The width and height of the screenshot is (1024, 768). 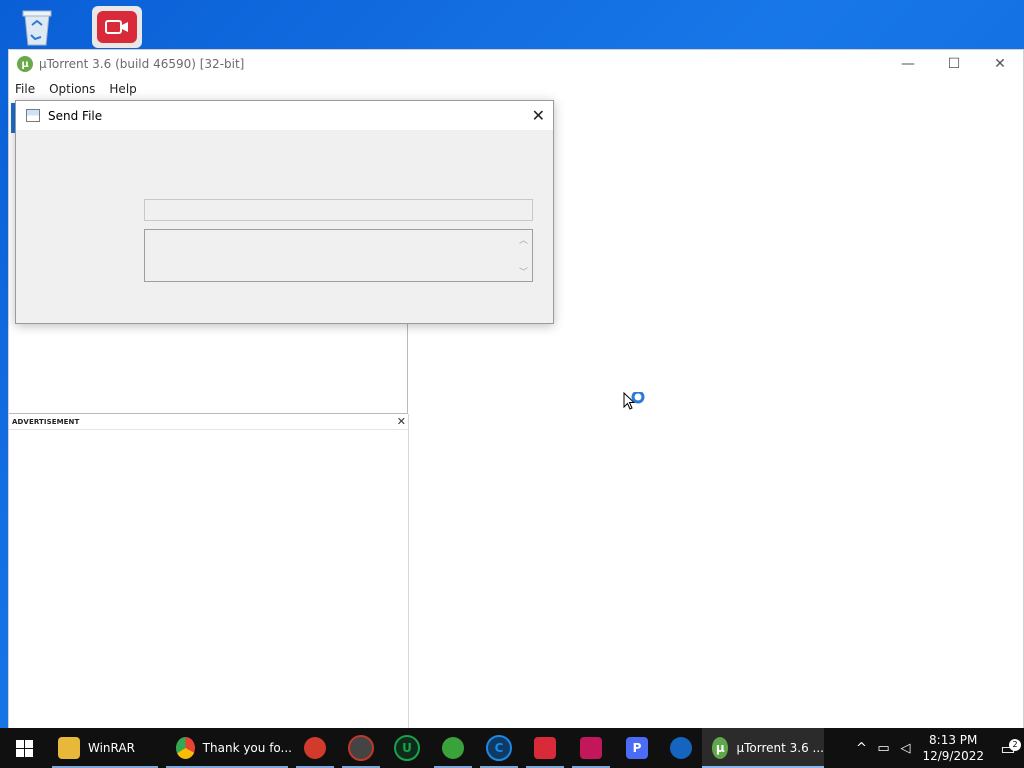 I want to click on recycle-bin-icon, so click(x=37, y=26).